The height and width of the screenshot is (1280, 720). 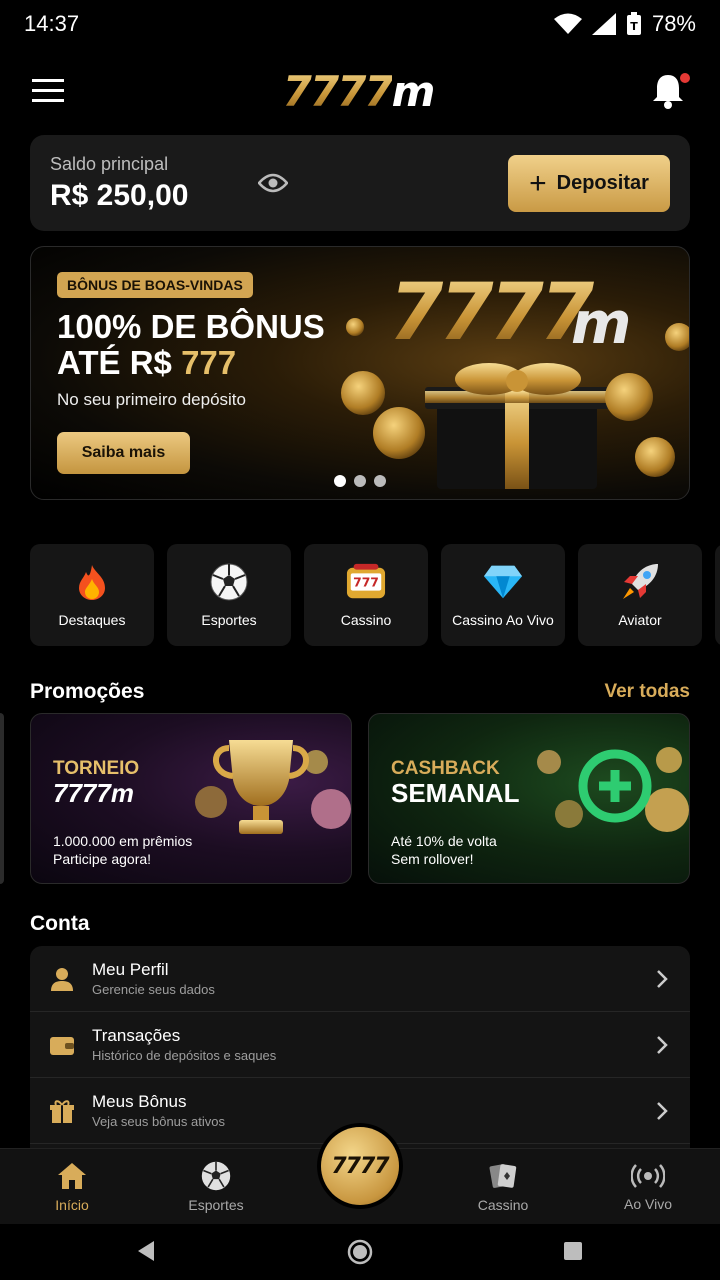 What do you see at coordinates (432, 859) in the screenshot?
I see `promo-desc-2: Sem rollover!` at bounding box center [432, 859].